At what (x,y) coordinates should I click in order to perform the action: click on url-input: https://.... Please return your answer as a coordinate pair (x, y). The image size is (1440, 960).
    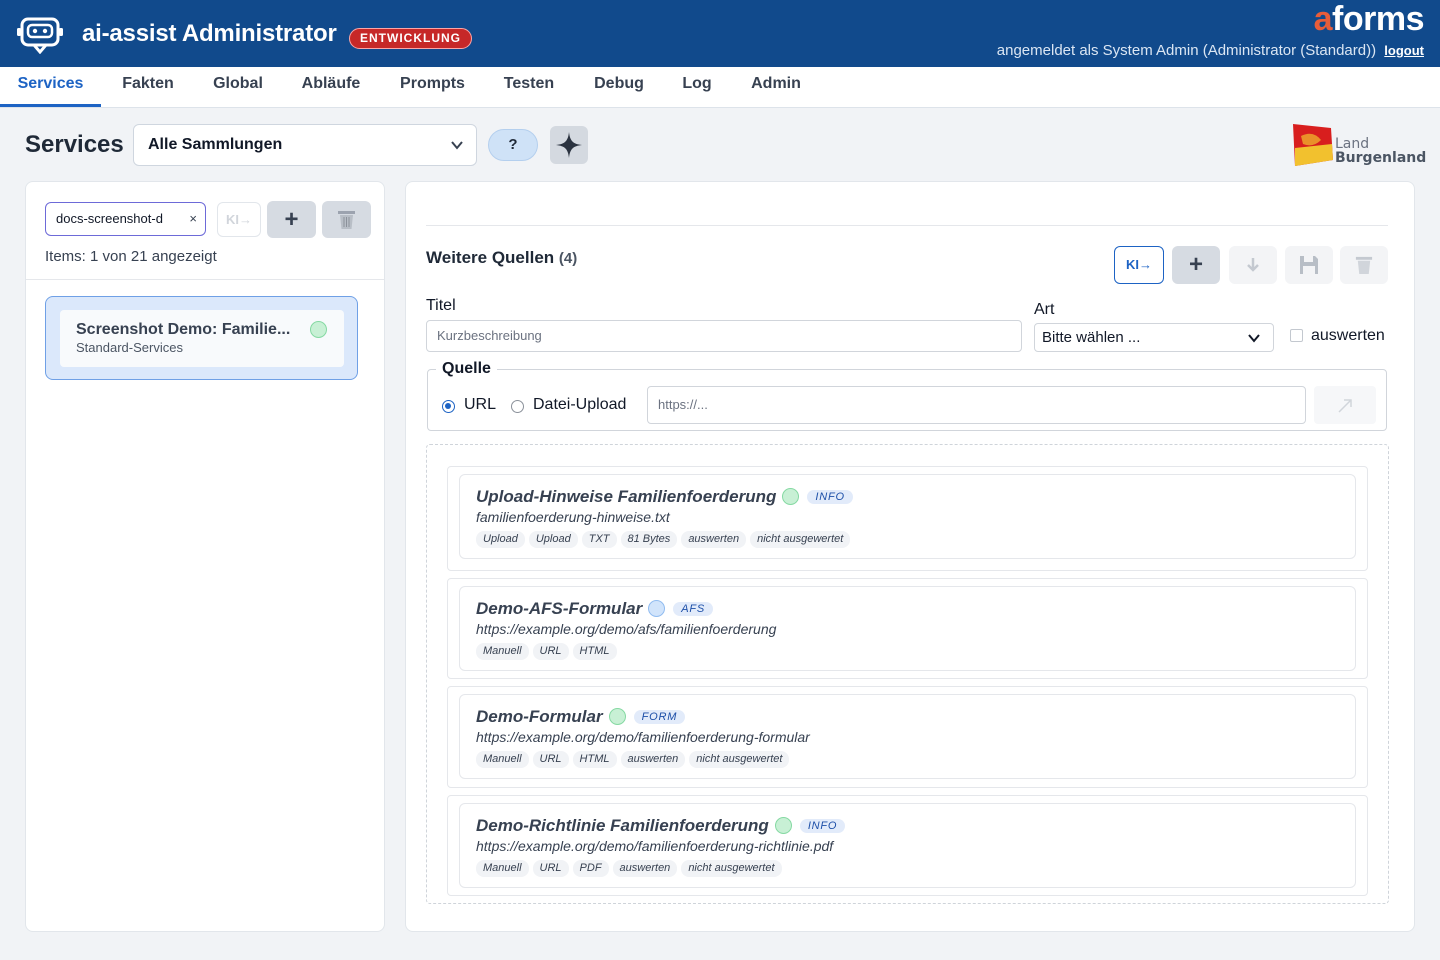
    Looking at the image, I should click on (976, 405).